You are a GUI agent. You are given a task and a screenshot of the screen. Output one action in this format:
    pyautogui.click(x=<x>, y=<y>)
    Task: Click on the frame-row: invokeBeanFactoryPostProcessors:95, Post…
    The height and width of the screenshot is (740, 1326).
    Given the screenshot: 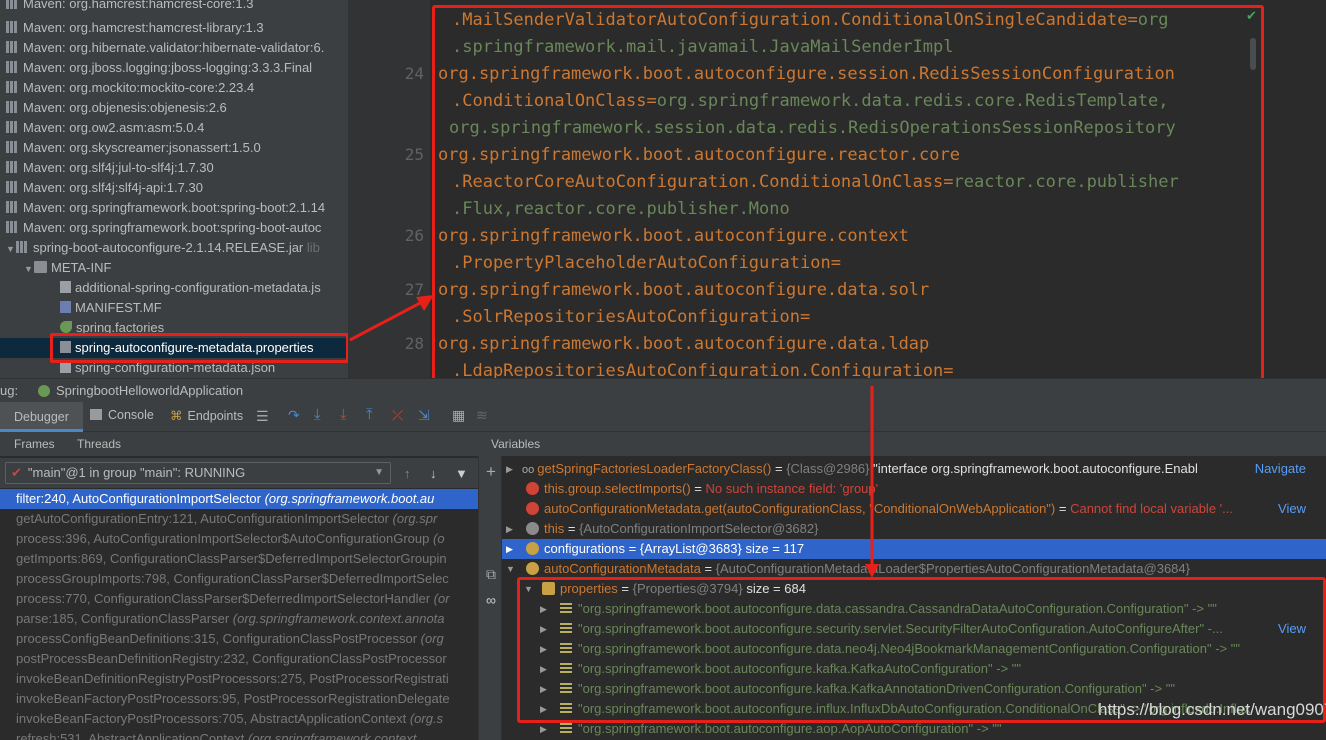 What is the action you would take?
    pyautogui.click(x=239, y=699)
    